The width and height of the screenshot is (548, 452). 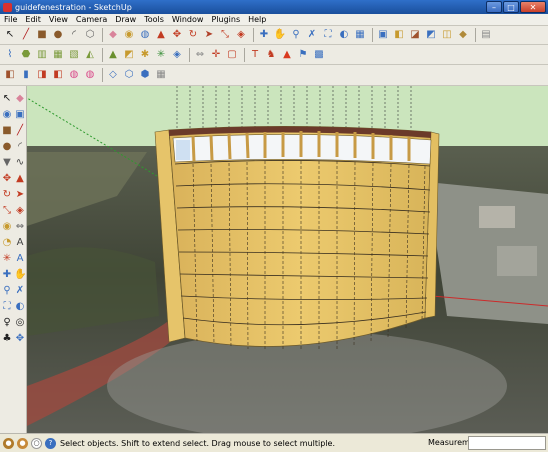 I want to click on menu-camera: Camera, so click(x=91, y=19).